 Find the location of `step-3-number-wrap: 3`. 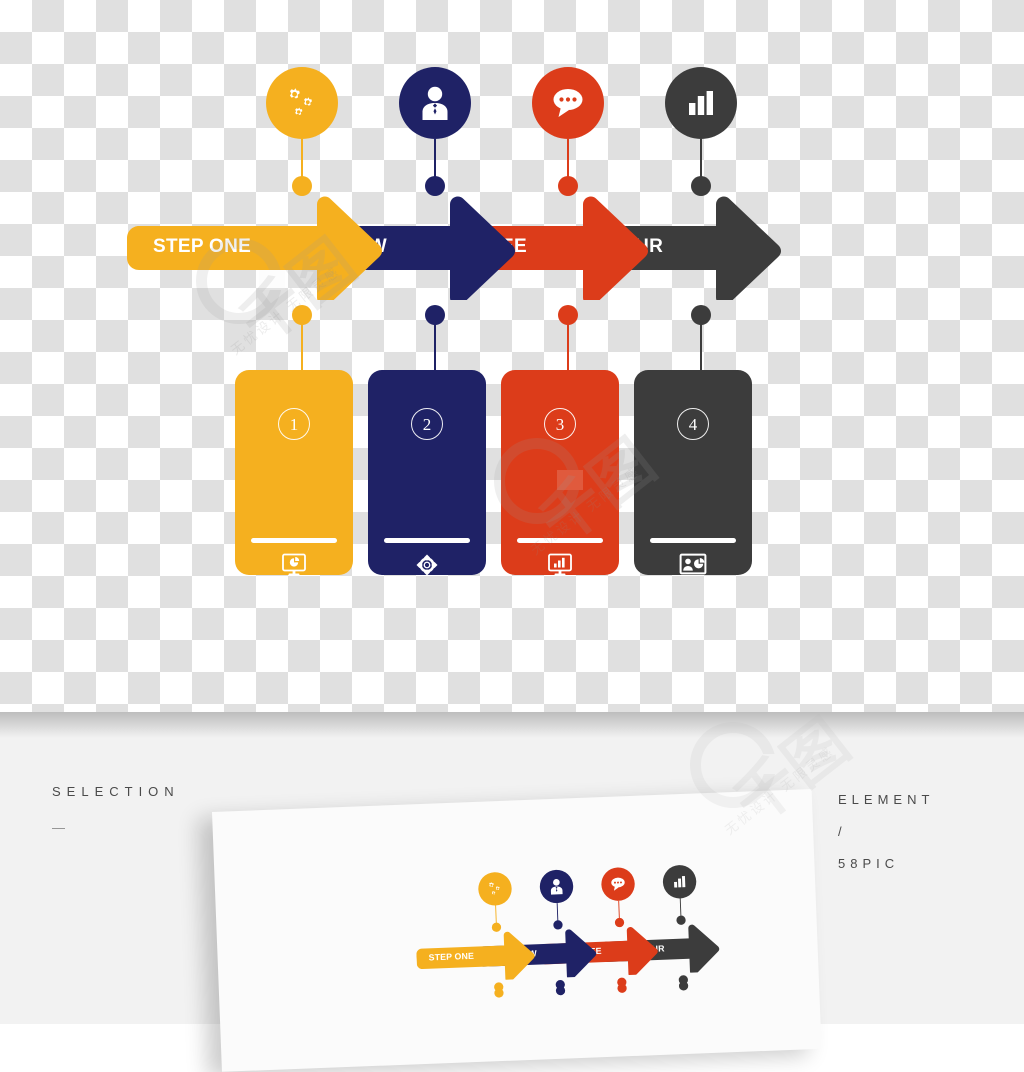

step-3-number-wrap: 3 is located at coordinates (560, 424).